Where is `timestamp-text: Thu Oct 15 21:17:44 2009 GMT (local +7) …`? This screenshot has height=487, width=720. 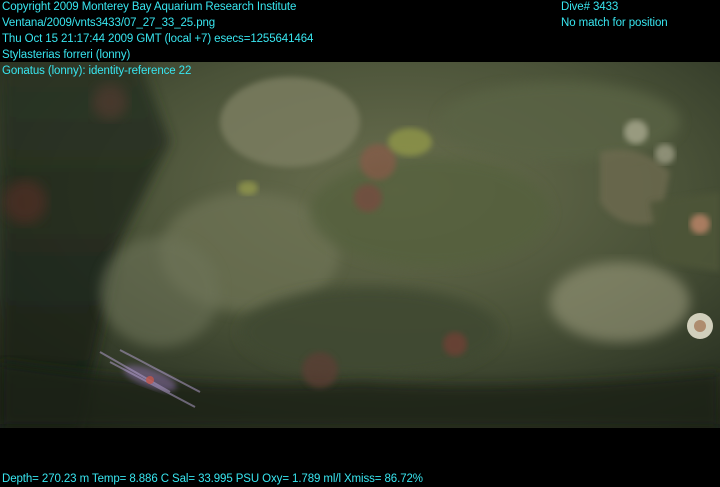
timestamp-text: Thu Oct 15 21:17:44 2009 GMT (local +7) … is located at coordinates (158, 39).